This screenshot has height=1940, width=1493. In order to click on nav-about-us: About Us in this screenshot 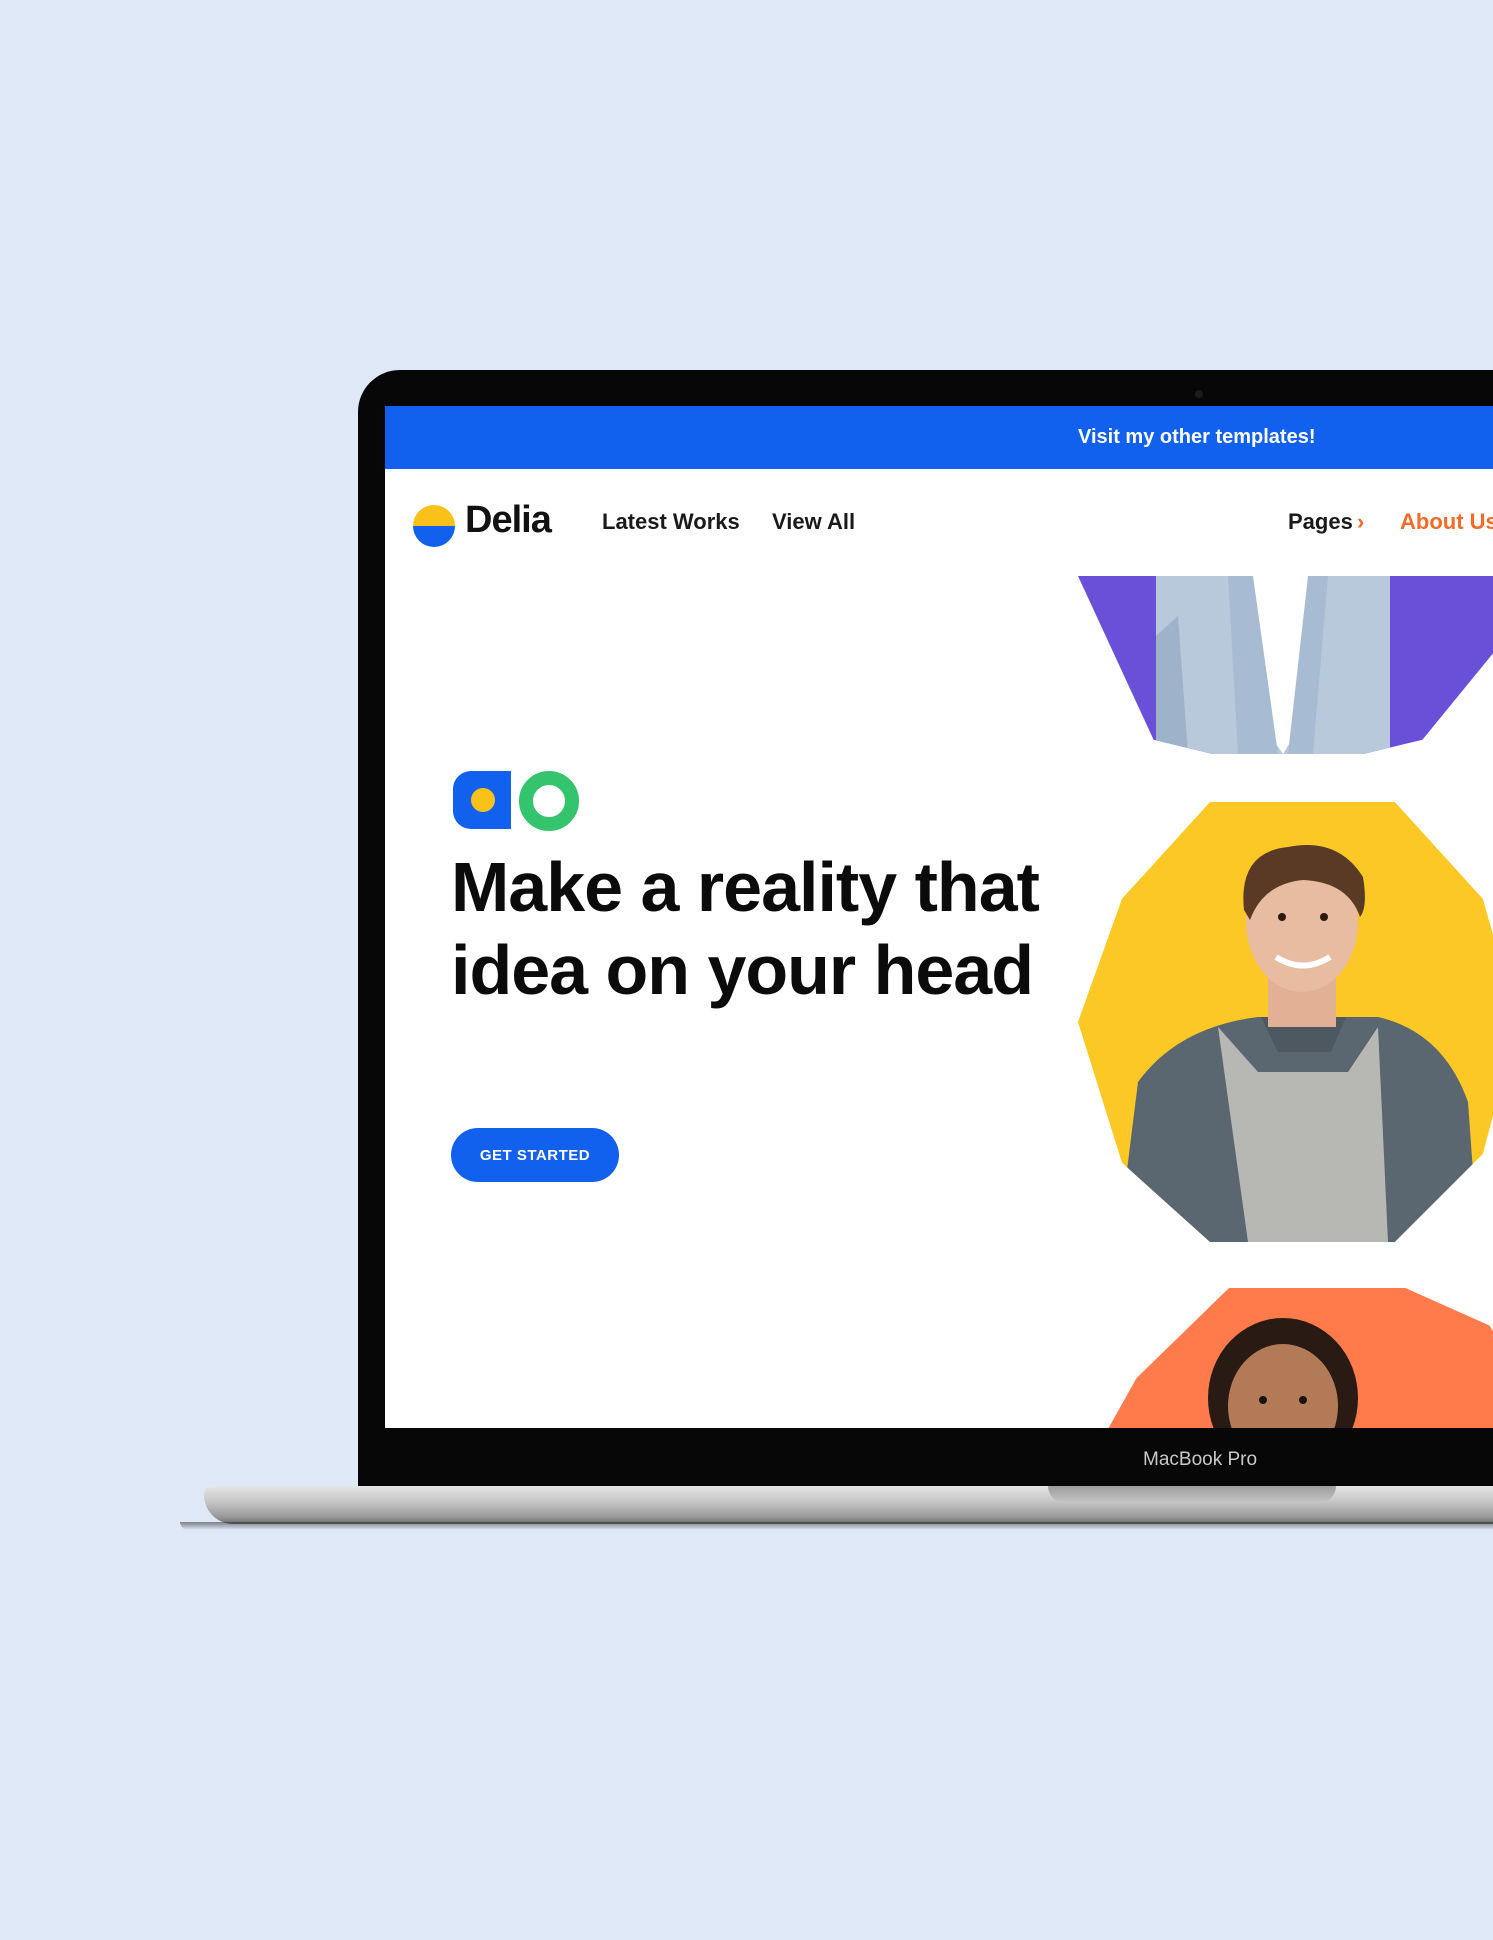, I will do `click(1446, 522)`.